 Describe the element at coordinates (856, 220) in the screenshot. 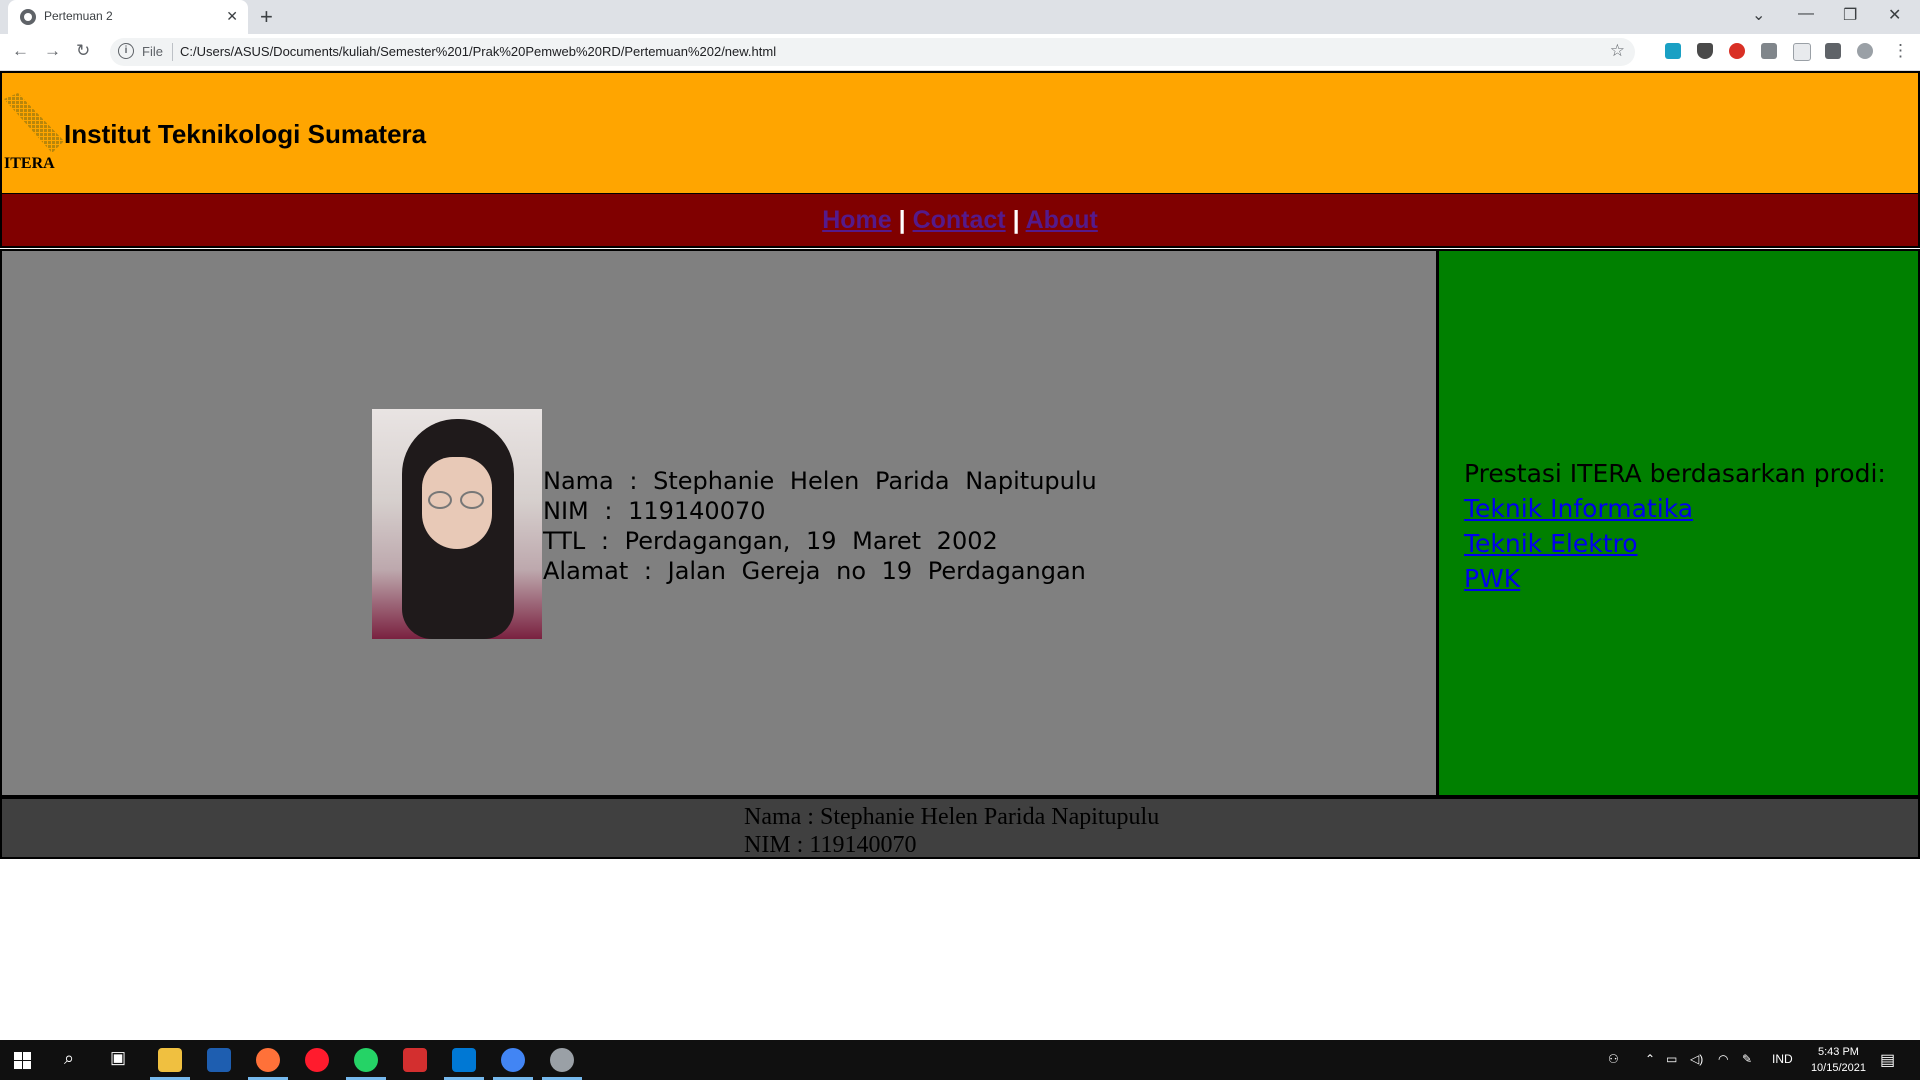

I see `nav-link-home: Home` at that location.